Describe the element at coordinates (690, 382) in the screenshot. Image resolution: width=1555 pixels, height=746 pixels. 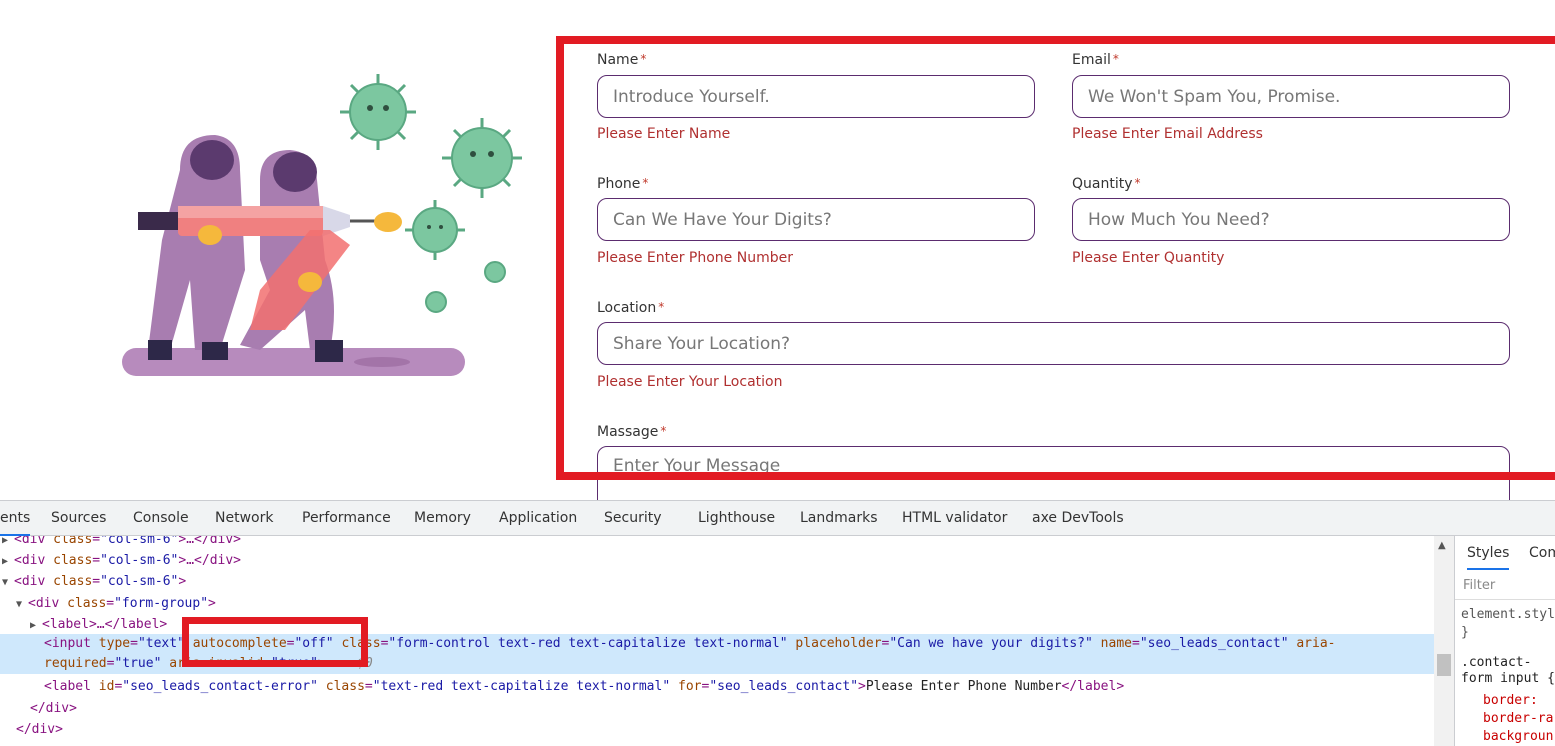
I see `location-error: Please Enter Your Location` at that location.